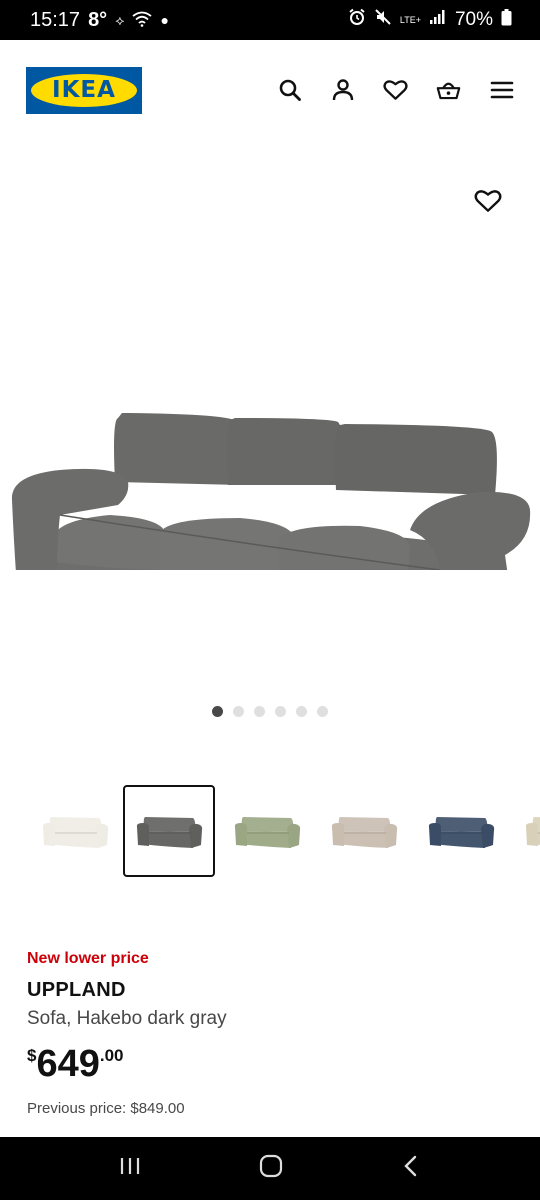  I want to click on alarm-icon, so click(357, 20).